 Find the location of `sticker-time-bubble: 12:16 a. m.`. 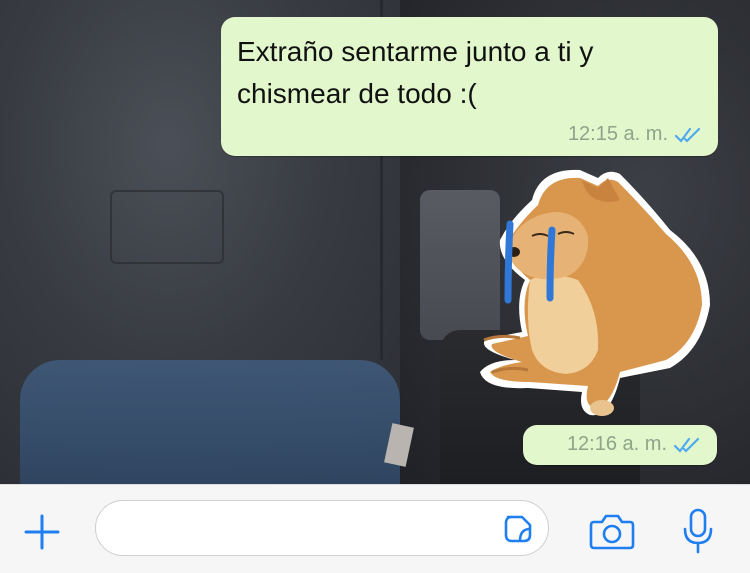

sticker-time-bubble: 12:16 a. m. is located at coordinates (620, 445).